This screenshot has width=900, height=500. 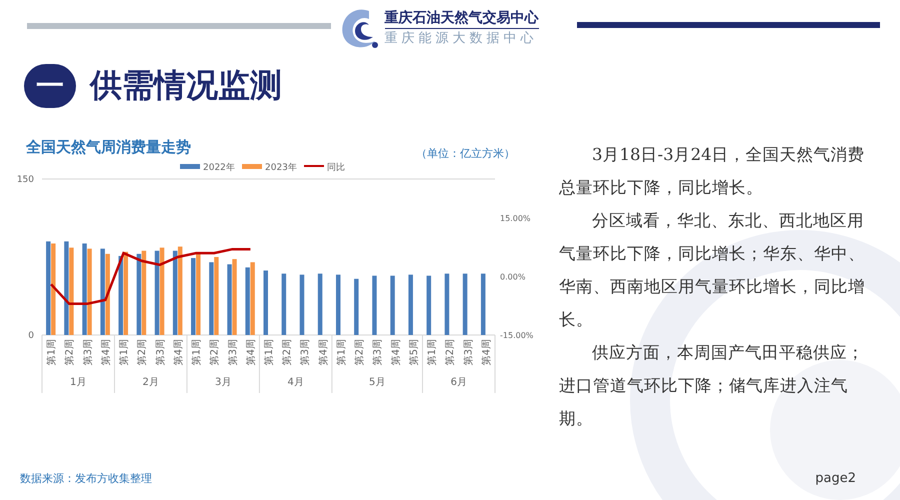 What do you see at coordinates (50, 86) in the screenshot?
I see `section-number-badge: 一` at bounding box center [50, 86].